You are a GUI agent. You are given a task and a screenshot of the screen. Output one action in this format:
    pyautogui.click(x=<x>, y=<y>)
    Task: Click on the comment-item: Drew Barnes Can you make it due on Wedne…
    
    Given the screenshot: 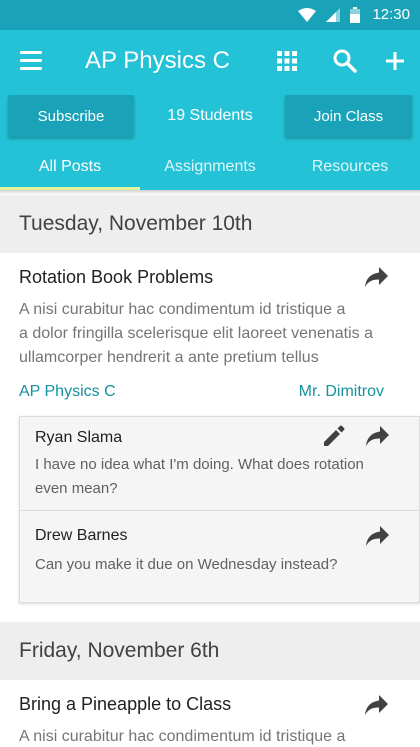 What is the action you would take?
    pyautogui.click(x=220, y=556)
    